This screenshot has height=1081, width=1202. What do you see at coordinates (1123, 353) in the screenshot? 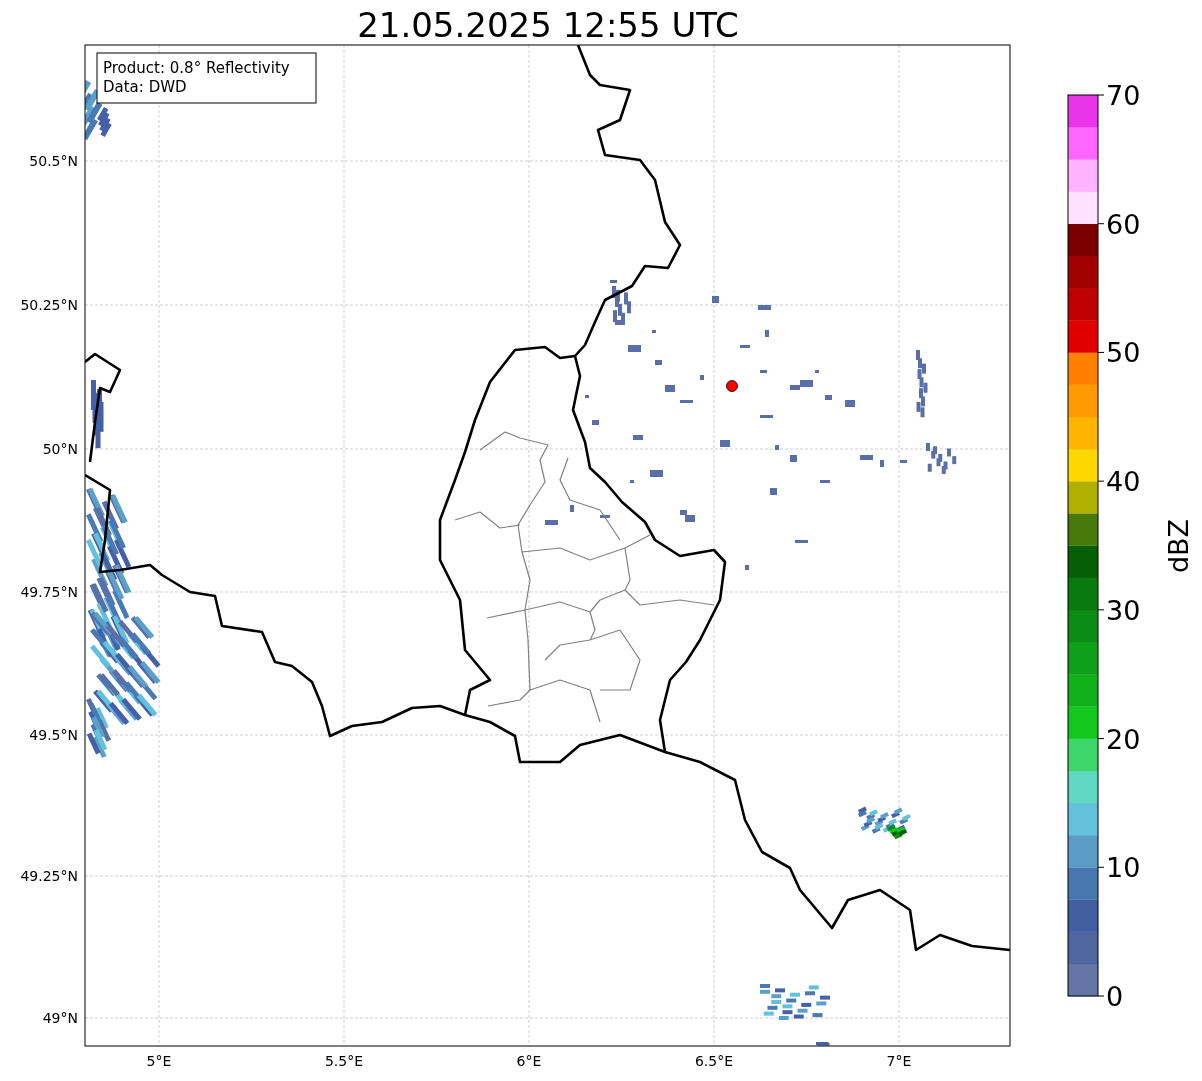
I see `colorbar-tick-label: 50` at bounding box center [1123, 353].